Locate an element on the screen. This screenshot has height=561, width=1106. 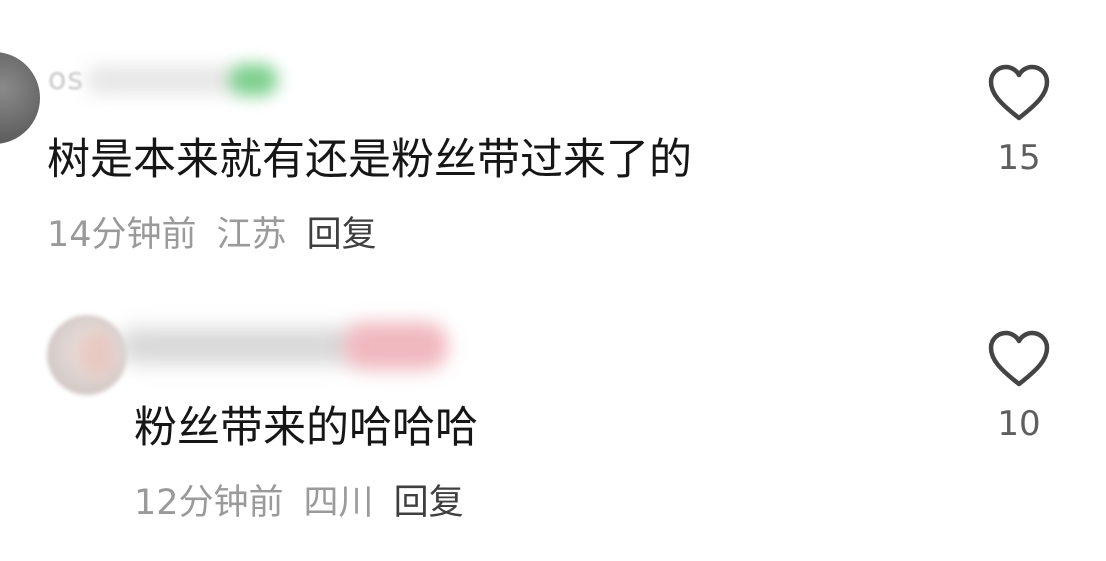
comment-location: 江苏 is located at coordinates (251, 235).